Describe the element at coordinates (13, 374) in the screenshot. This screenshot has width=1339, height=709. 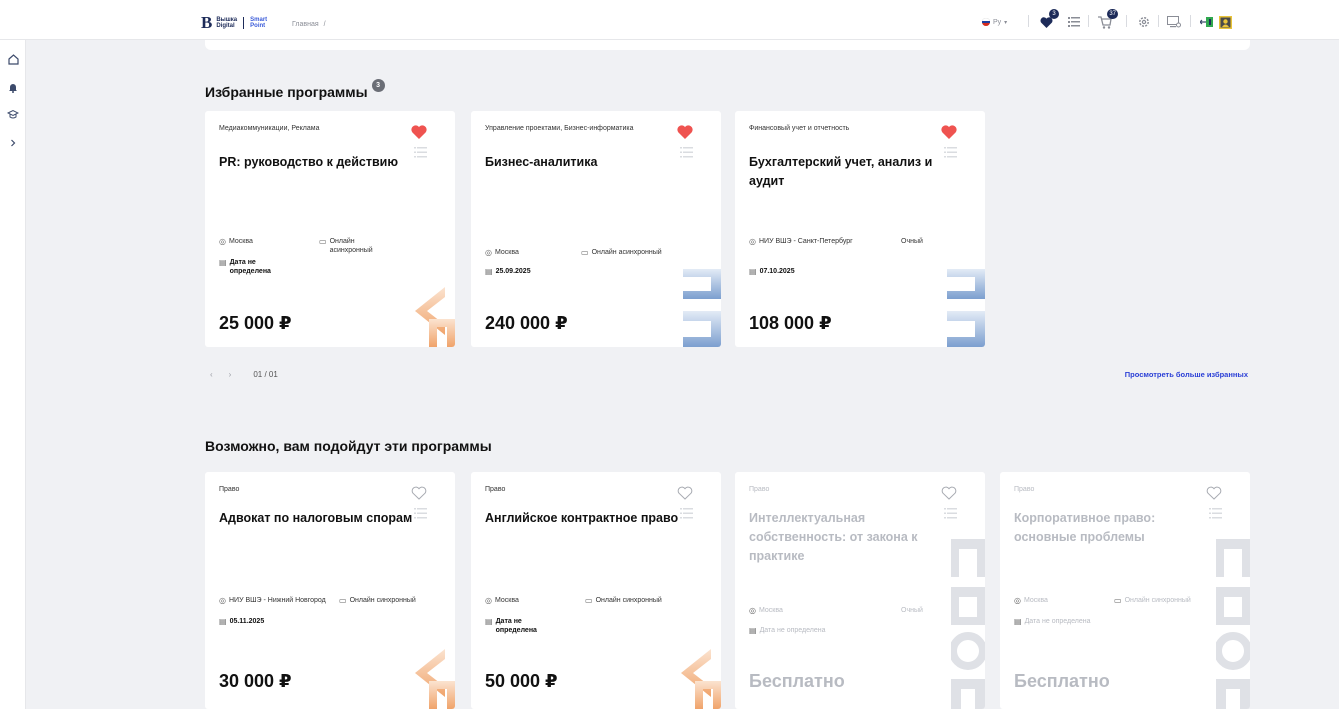
I see `left-rail` at that location.